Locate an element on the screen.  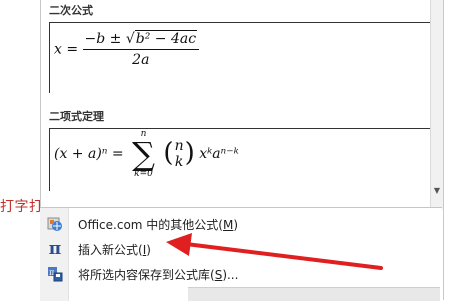
gallery-scrollbar: ▼ is located at coordinates (436, 105).